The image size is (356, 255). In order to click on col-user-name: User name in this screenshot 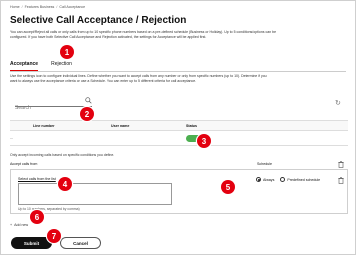, I will do `click(120, 125)`.